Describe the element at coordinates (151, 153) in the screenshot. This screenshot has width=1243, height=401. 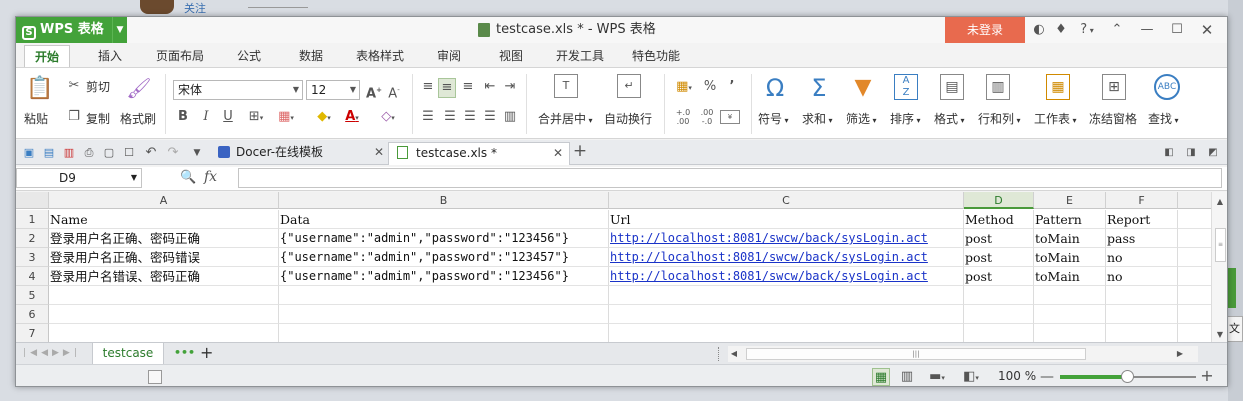
I see `undo-icon: ↶` at that location.